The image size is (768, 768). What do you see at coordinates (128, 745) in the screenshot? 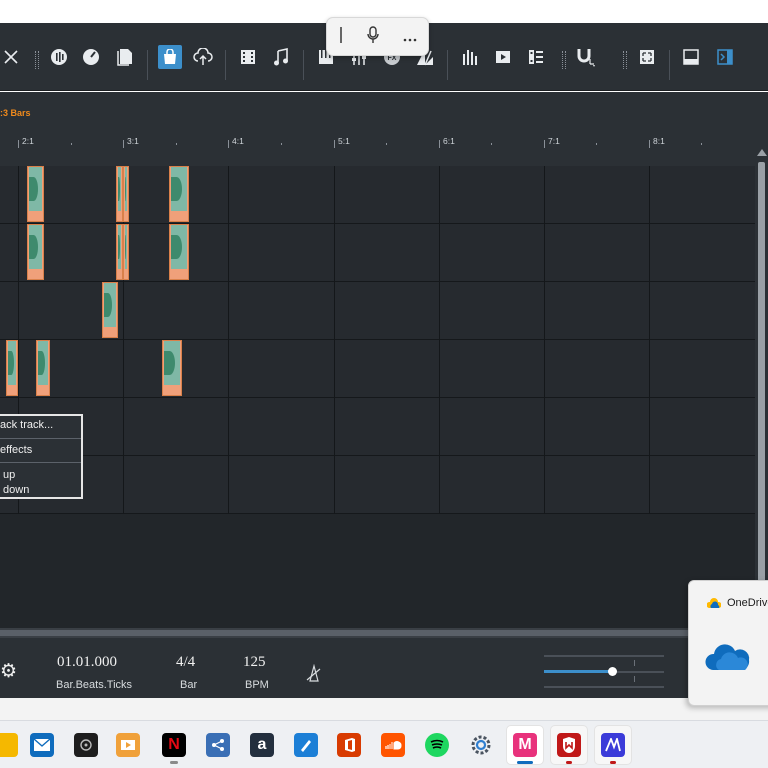
I see `video-editor-icon` at bounding box center [128, 745].